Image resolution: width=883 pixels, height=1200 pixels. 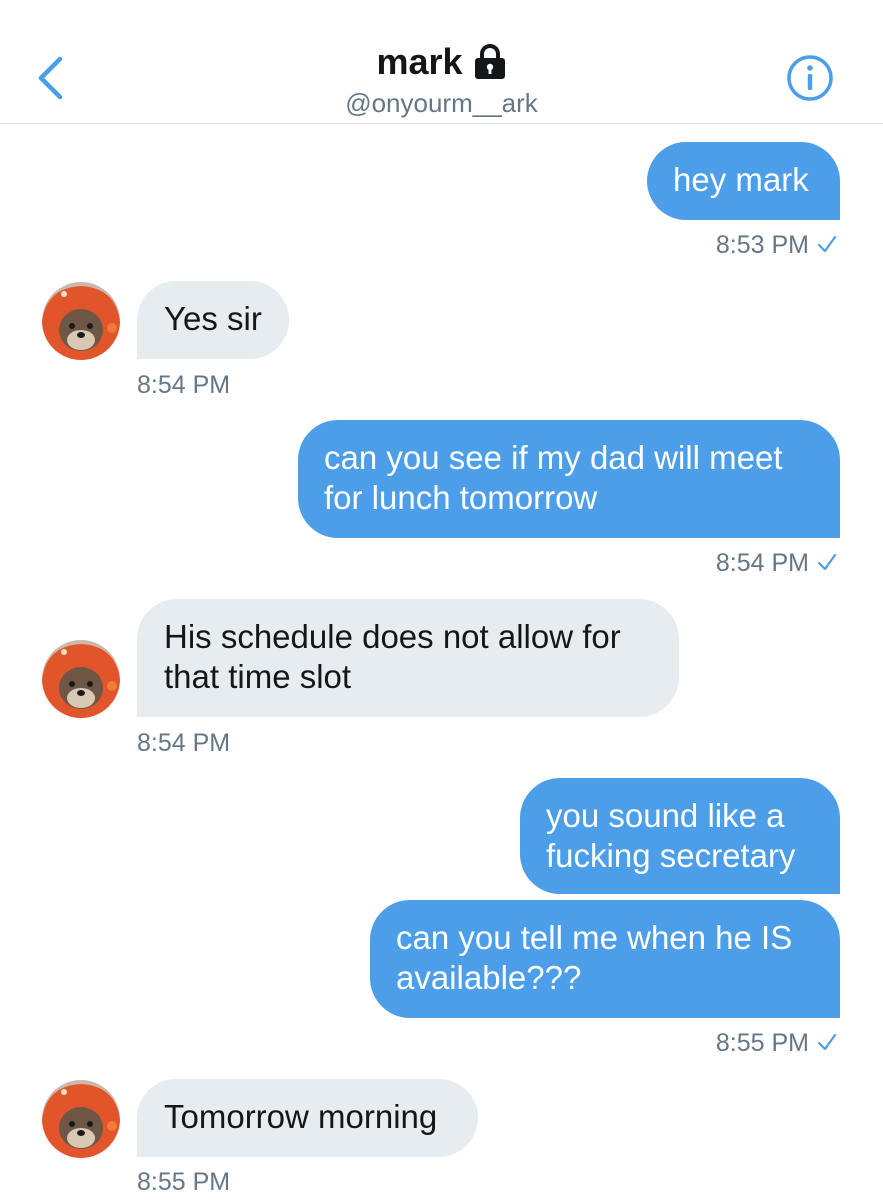 I want to click on outgoing-message: hey mark, so click(x=743, y=181).